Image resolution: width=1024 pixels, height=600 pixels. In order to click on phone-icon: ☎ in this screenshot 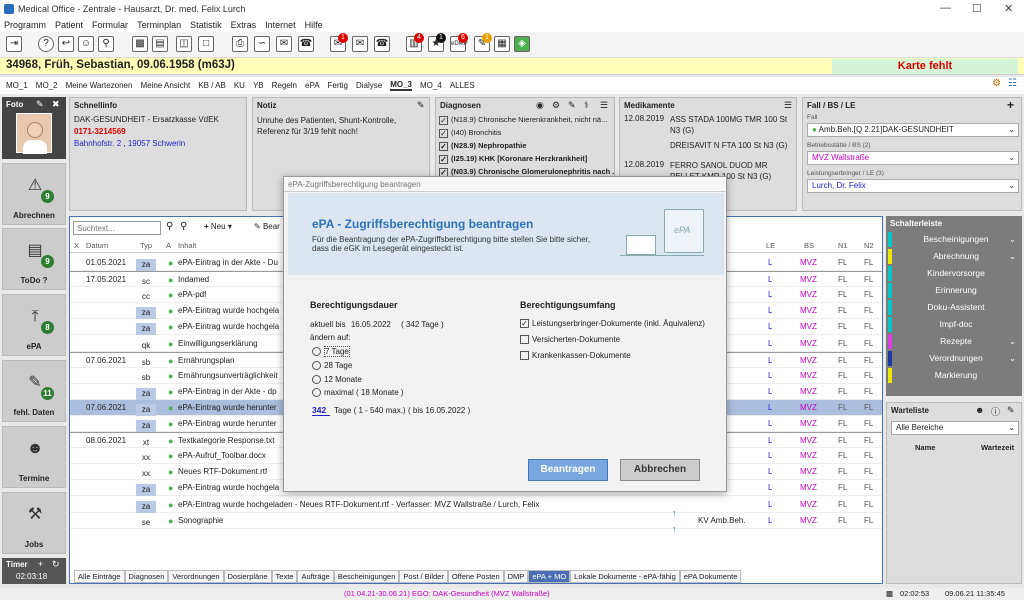, I will do `click(382, 44)`.